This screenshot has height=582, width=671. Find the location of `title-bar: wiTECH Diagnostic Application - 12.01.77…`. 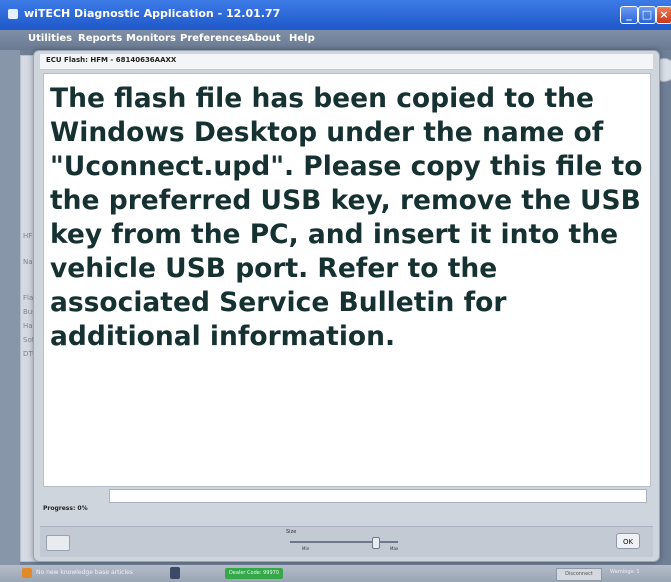

title-bar: wiTECH Diagnostic Application - 12.01.77… is located at coordinates (335, 15).